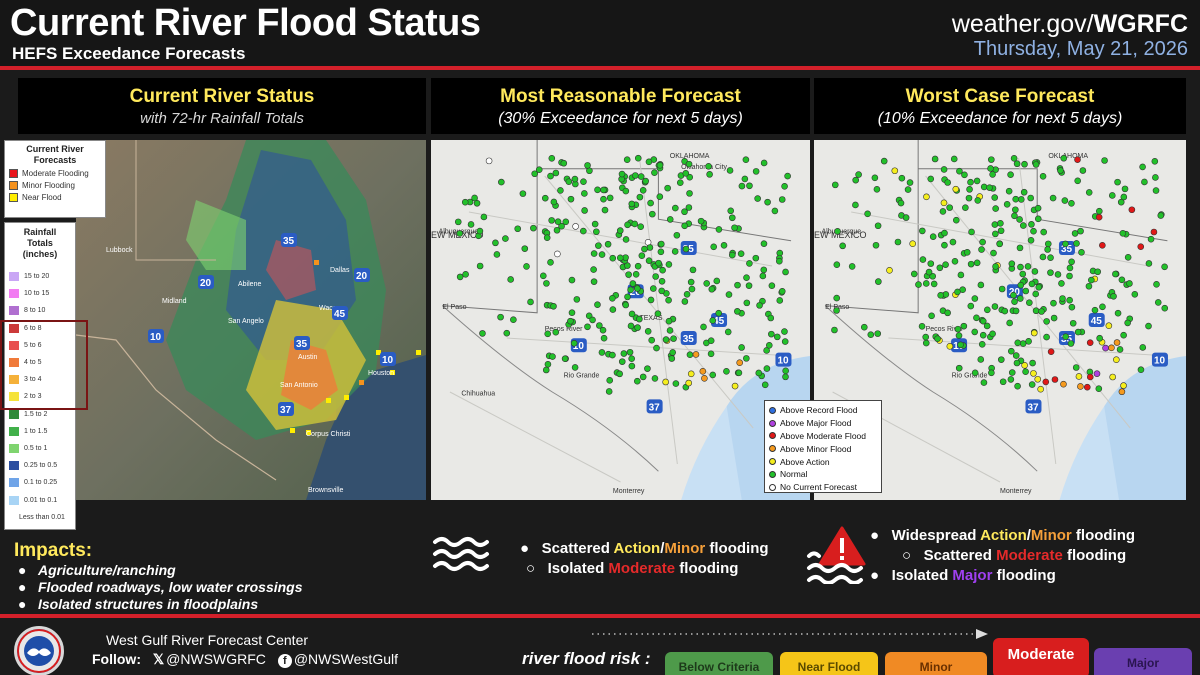 This screenshot has height=675, width=1200. I want to click on facebook-icon: f, so click(284, 661).